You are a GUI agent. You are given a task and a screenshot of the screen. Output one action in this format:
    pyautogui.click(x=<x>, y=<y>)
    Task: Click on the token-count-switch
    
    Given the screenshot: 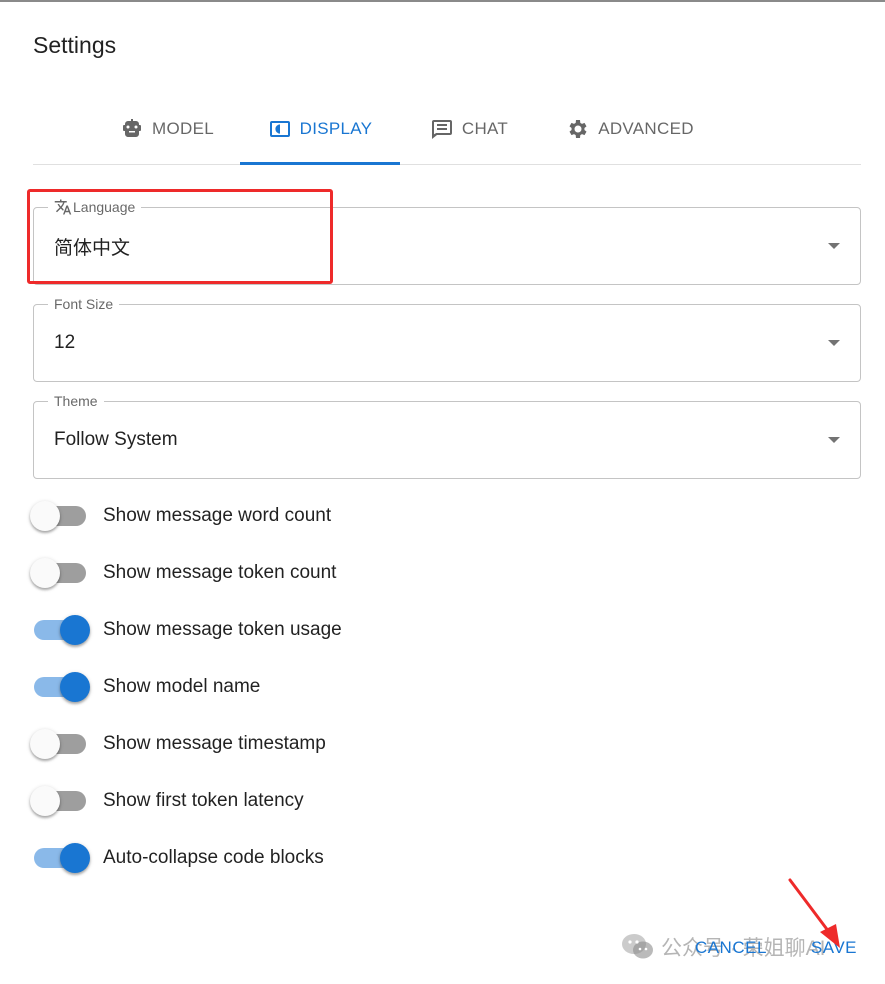 What is the action you would take?
    pyautogui.click(x=60, y=573)
    